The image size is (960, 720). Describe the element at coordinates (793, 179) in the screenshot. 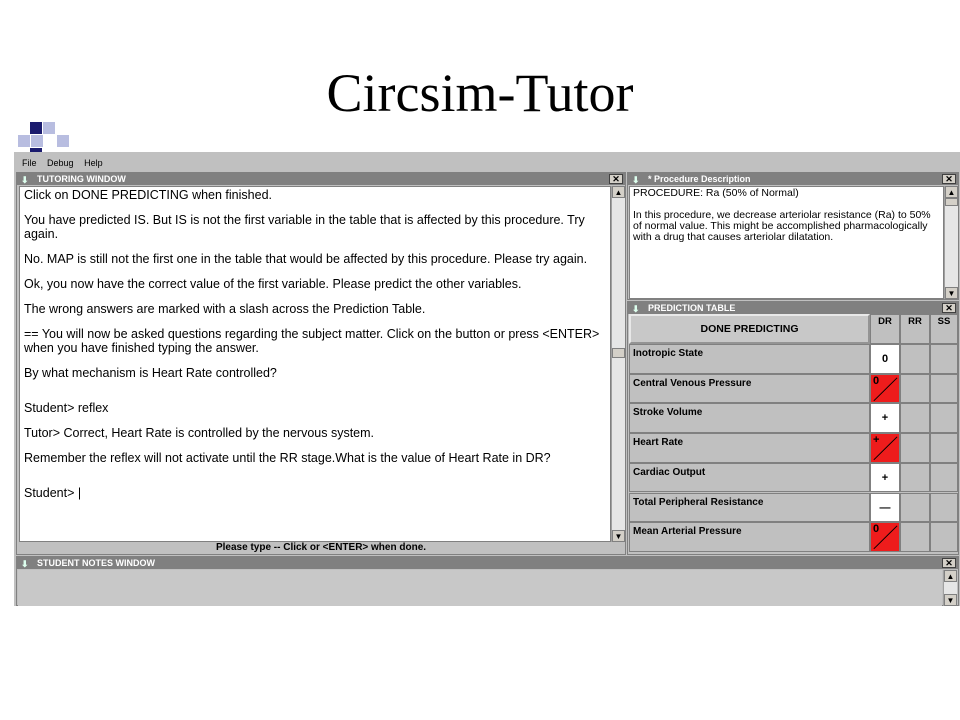

I see `procedure-titlebar: ⬇ * Procedure Description ✕` at that location.